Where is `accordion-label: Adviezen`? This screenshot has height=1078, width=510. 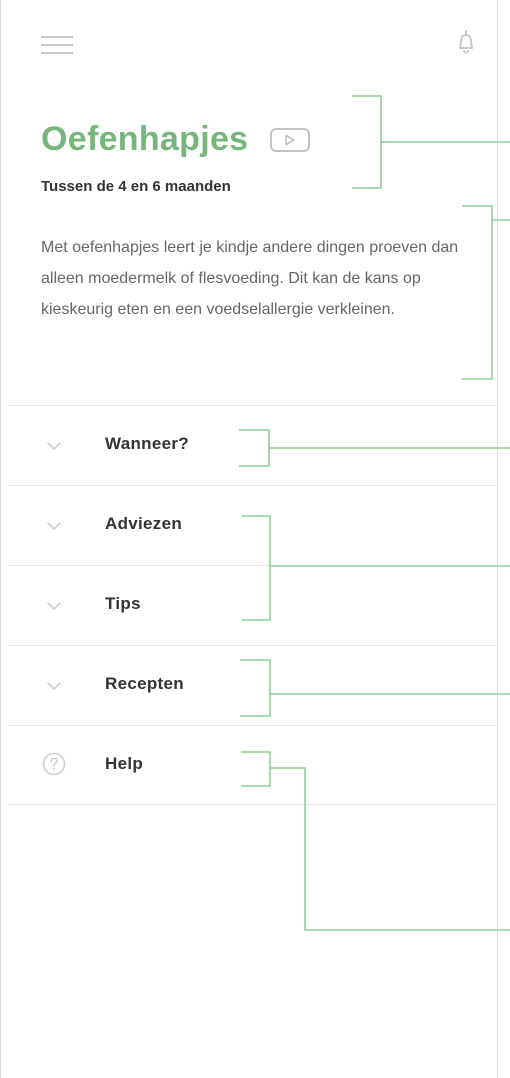
accordion-label: Adviezen is located at coordinates (144, 523).